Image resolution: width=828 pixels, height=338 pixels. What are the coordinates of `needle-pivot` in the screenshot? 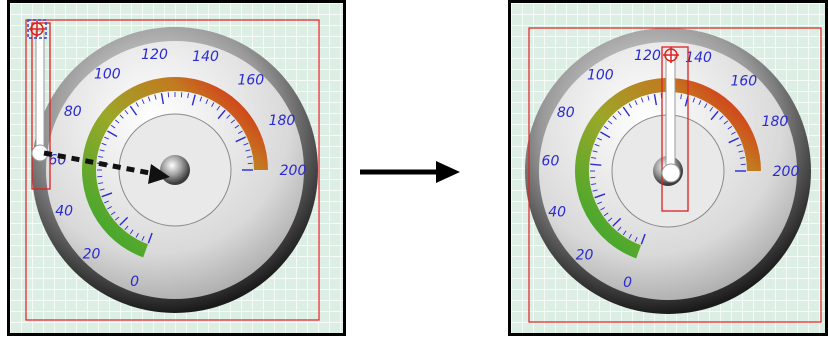 It's located at (671, 173).